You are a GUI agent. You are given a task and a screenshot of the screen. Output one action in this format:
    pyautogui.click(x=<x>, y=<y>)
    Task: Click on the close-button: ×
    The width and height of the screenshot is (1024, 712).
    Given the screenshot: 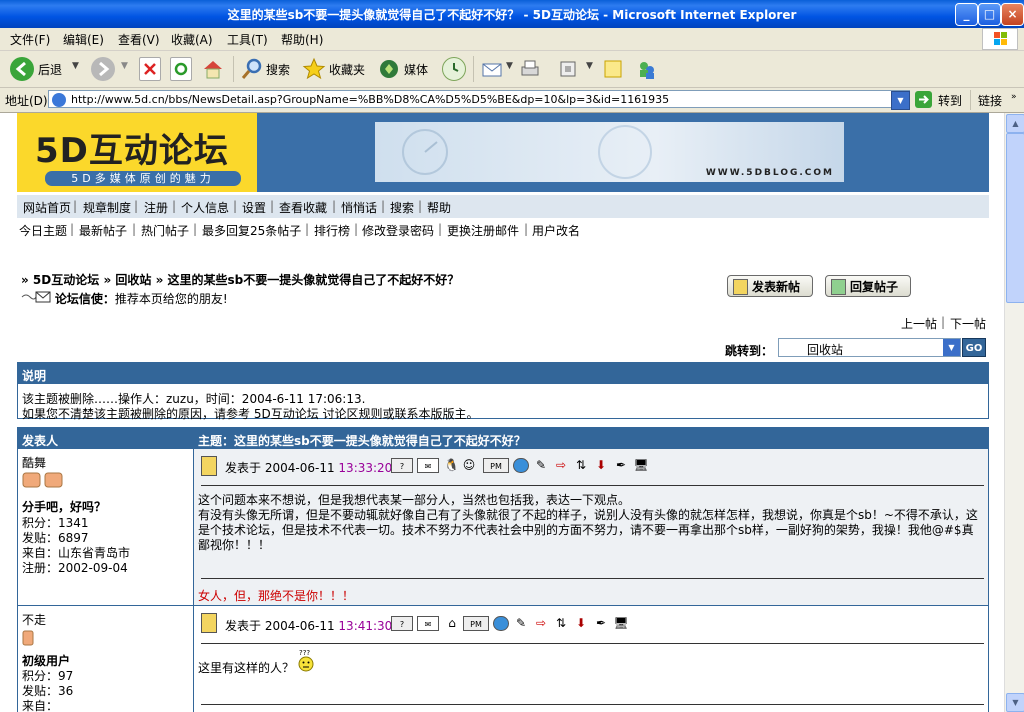 What is the action you would take?
    pyautogui.click(x=1012, y=14)
    